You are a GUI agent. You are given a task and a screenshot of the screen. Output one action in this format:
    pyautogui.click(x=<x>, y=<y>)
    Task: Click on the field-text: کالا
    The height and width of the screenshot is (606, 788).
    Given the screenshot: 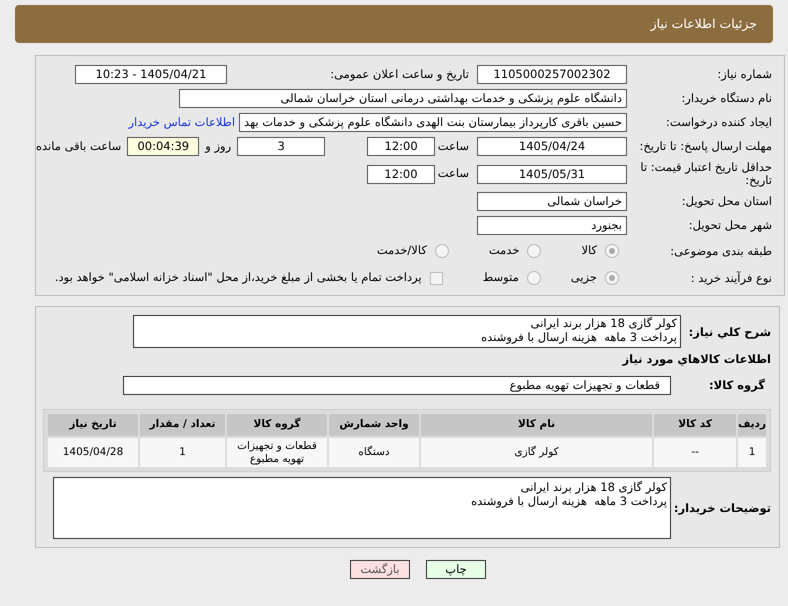 What is the action you would take?
    pyautogui.click(x=589, y=251)
    